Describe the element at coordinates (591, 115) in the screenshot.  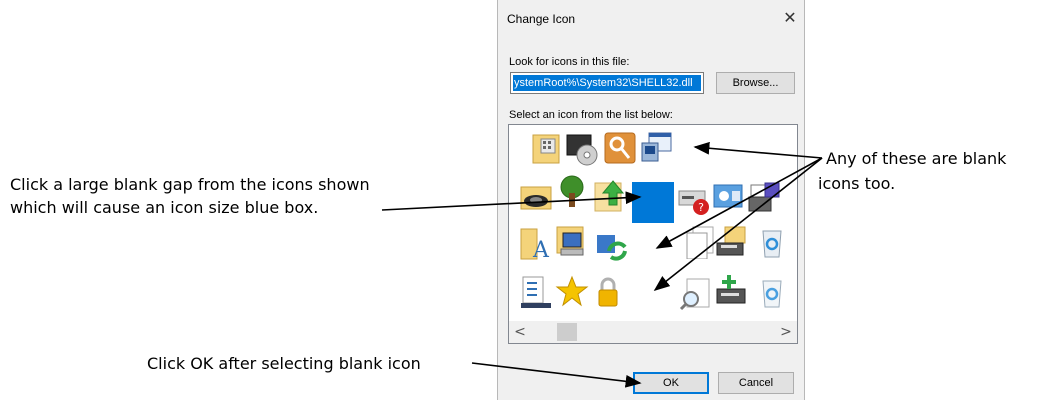
I see `icon-list-label: Select an icon from the list below:` at that location.